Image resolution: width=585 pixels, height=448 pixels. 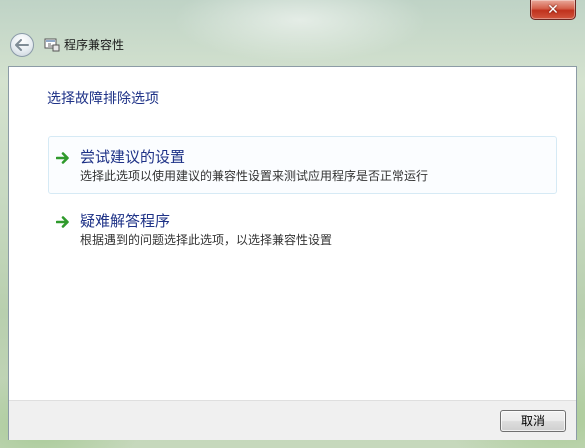 I want to click on compatibility-icon, so click(x=52, y=45).